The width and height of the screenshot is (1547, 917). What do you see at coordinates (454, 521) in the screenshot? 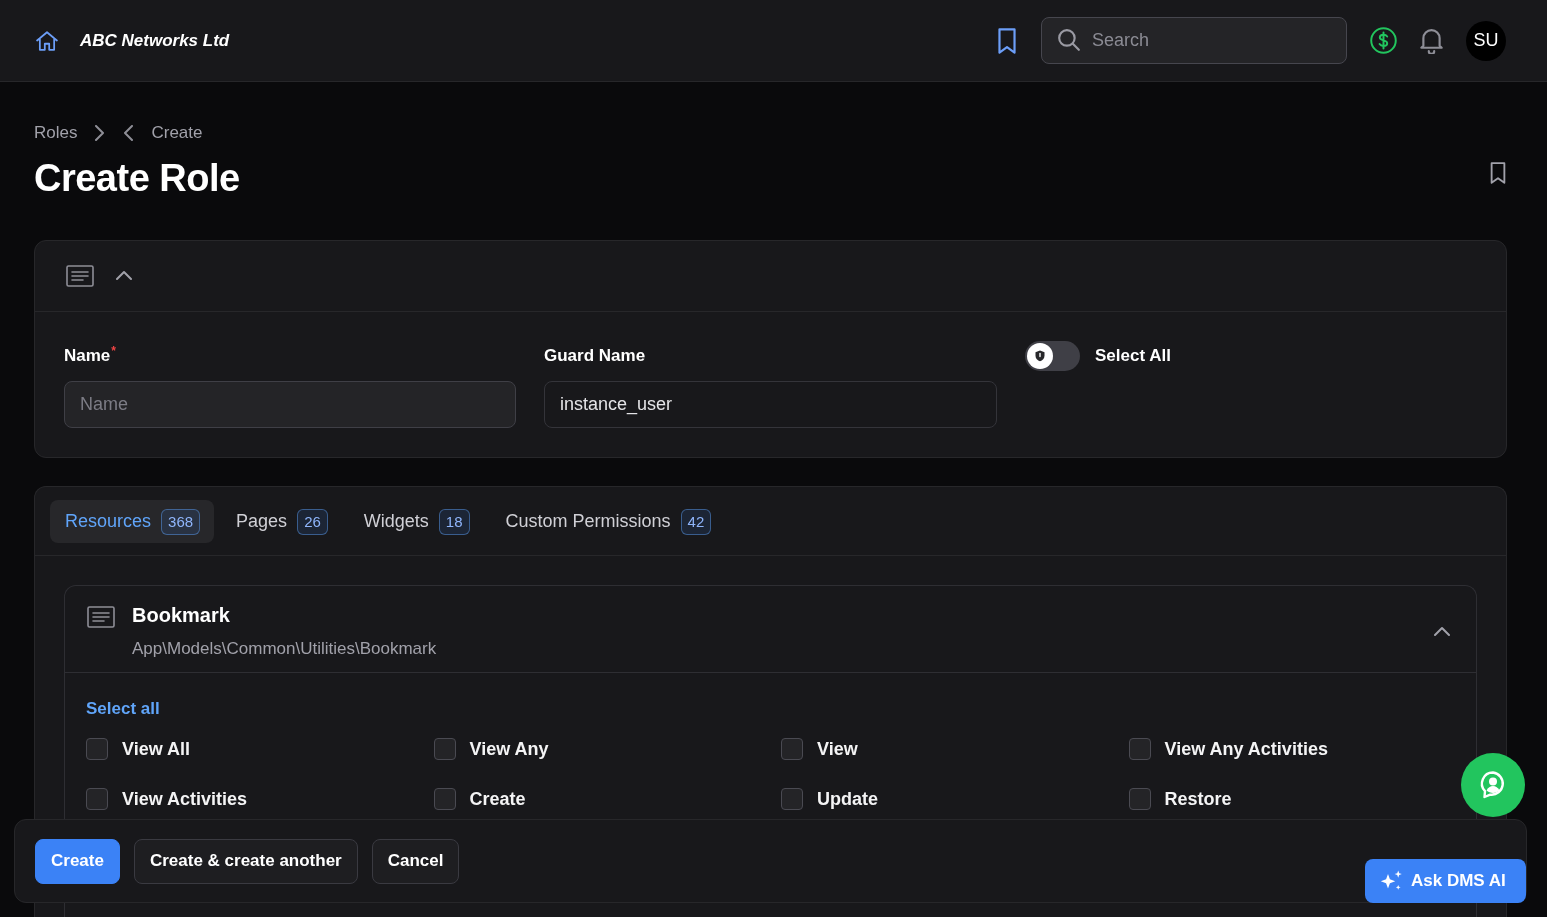
I see `count-badge: 18` at bounding box center [454, 521].